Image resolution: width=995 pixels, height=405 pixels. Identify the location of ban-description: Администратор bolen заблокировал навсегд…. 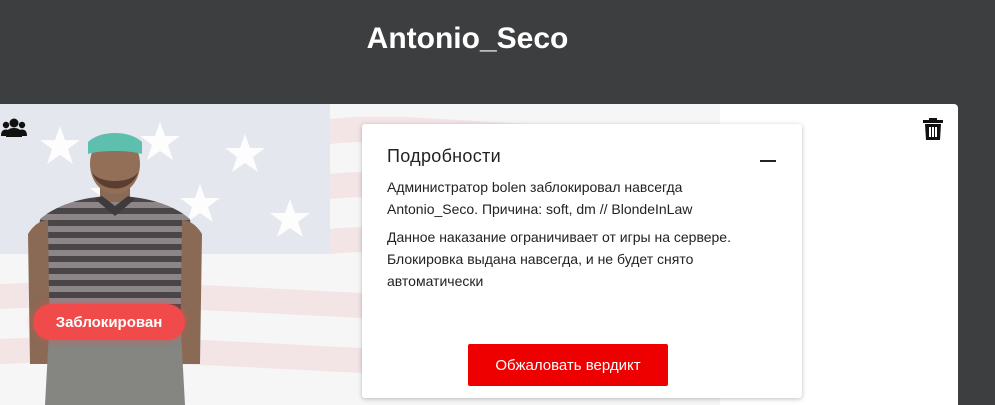
(540, 198).